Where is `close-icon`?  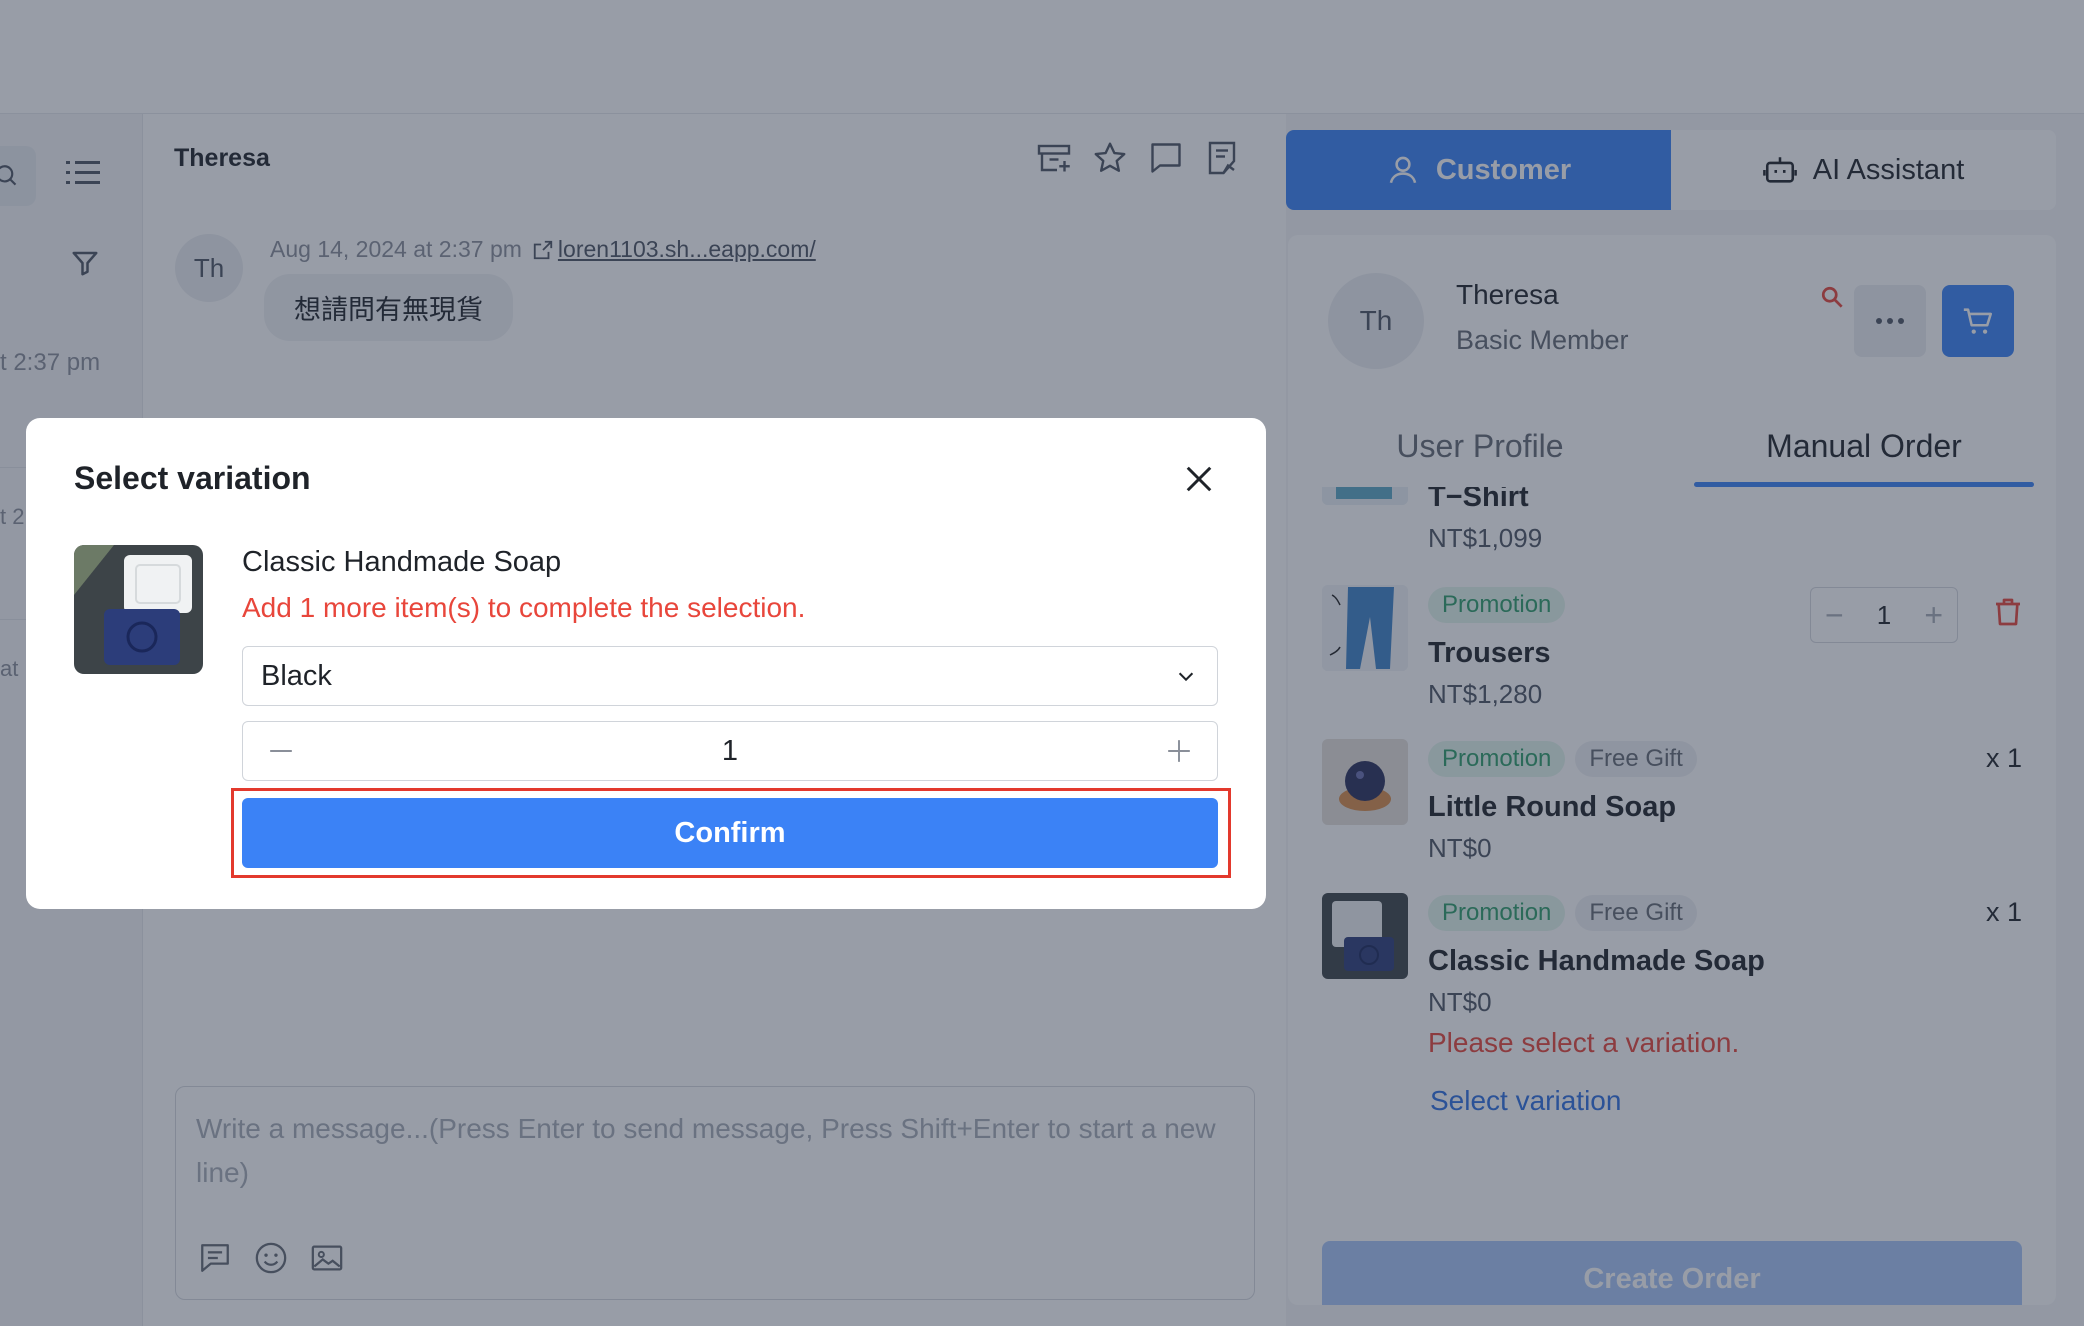
close-icon is located at coordinates (1199, 479).